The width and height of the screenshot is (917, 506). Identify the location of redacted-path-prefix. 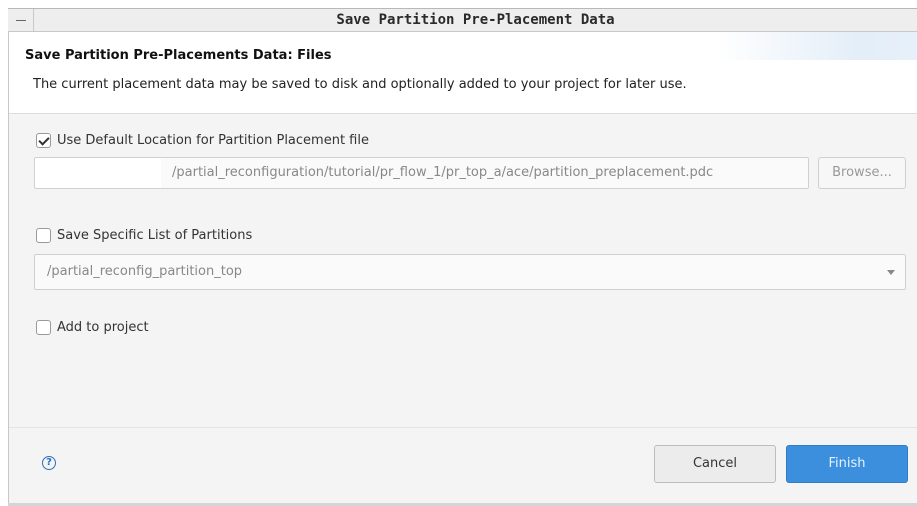
(98, 173).